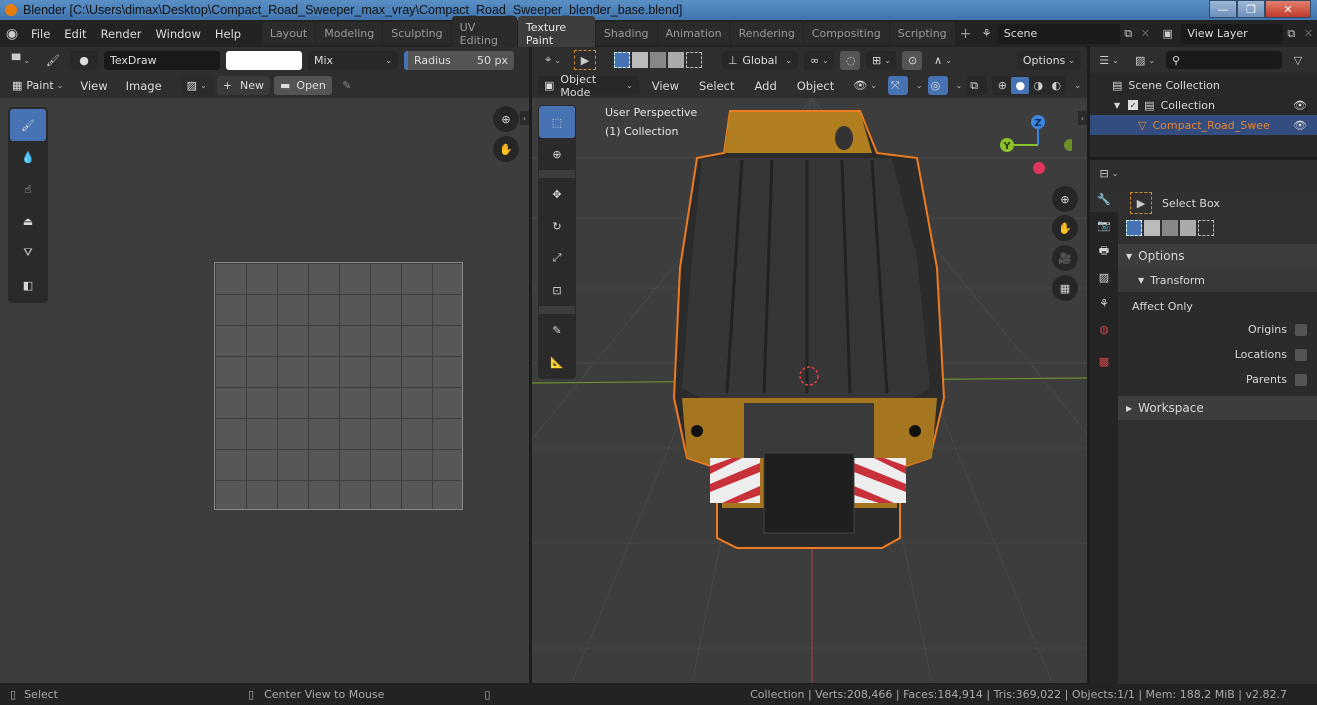 The image size is (1317, 705). What do you see at coordinates (228, 34) in the screenshot?
I see `menu-help: Help` at bounding box center [228, 34].